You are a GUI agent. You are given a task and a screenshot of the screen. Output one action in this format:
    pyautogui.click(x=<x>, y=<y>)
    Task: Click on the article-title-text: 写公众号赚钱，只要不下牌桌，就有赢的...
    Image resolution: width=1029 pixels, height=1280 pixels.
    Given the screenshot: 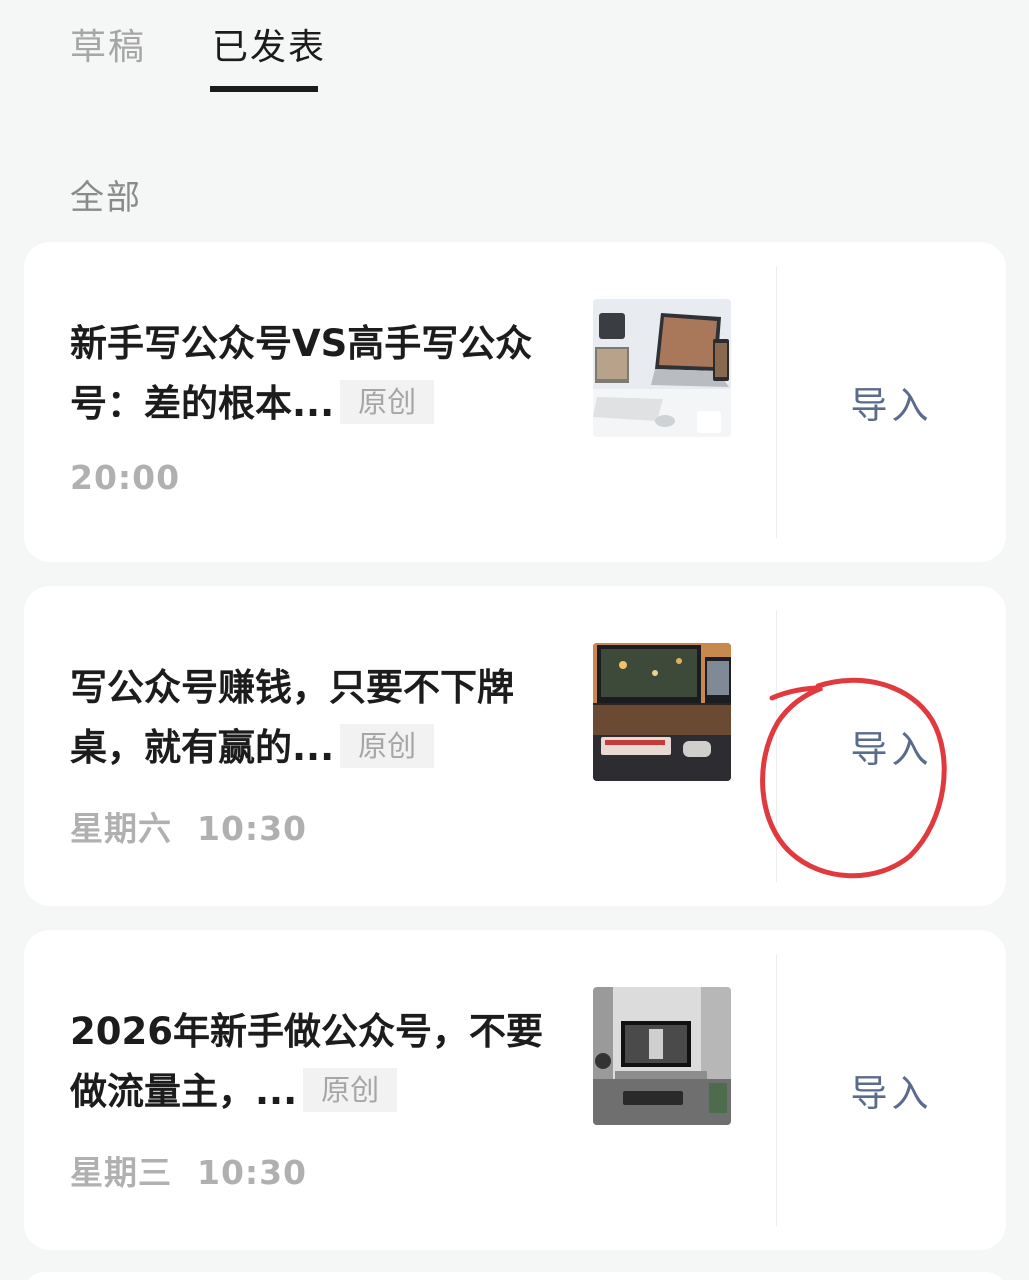 What is the action you would take?
    pyautogui.click(x=292, y=717)
    